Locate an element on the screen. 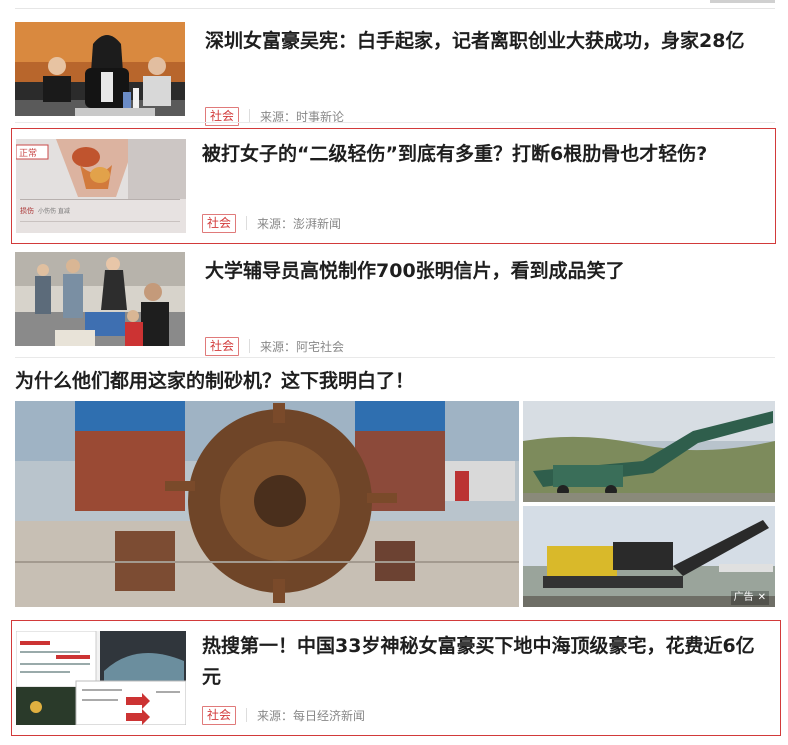  top-scroll-indicator is located at coordinates (742, 1).